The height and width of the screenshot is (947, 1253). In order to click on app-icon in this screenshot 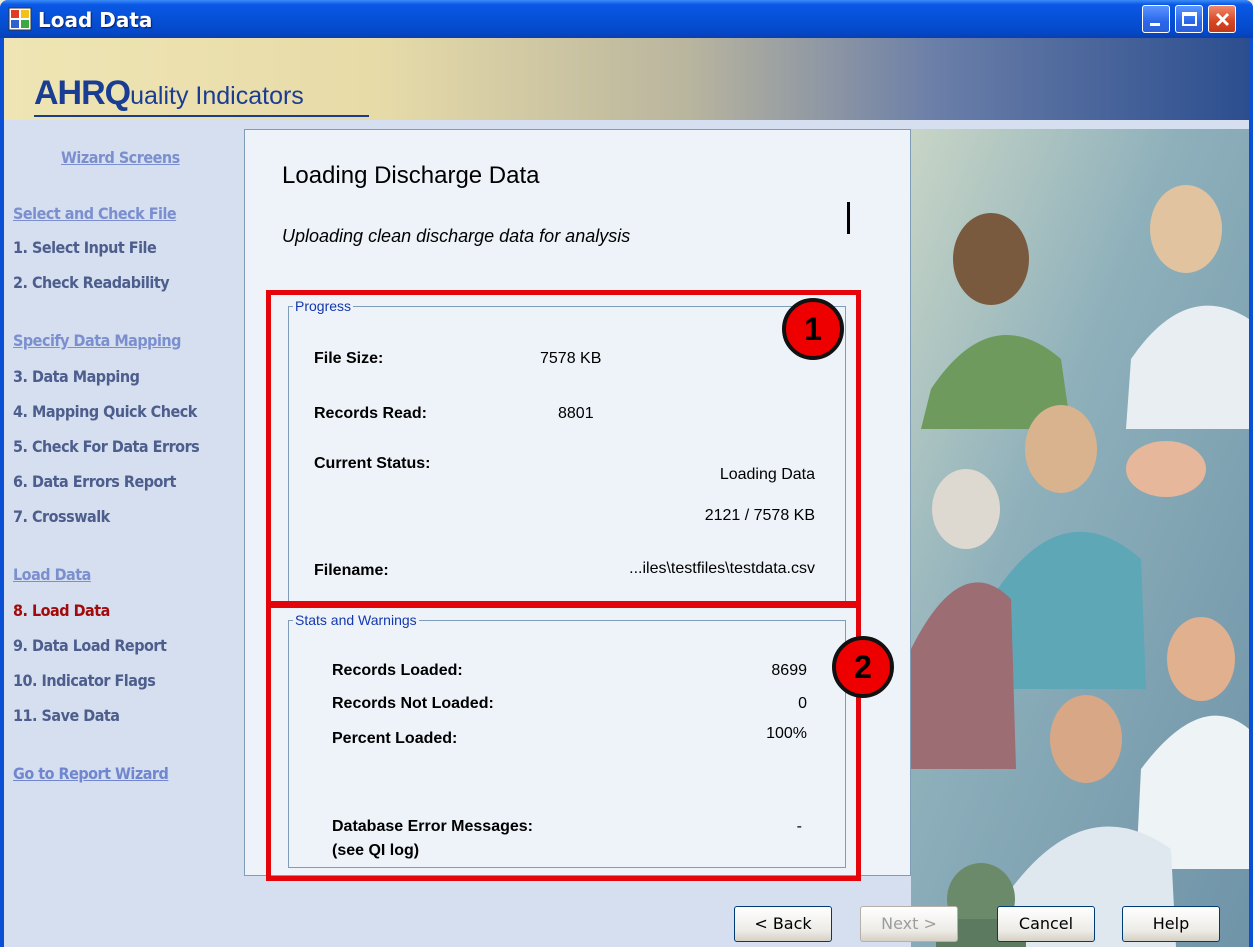, I will do `click(20, 19)`.